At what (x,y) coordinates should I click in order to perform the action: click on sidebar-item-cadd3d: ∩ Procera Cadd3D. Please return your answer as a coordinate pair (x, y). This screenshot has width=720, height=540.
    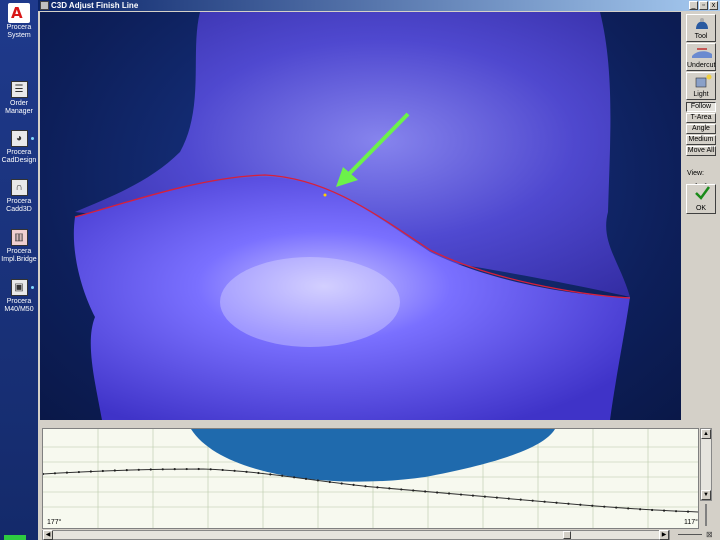
    Looking at the image, I should click on (19, 196).